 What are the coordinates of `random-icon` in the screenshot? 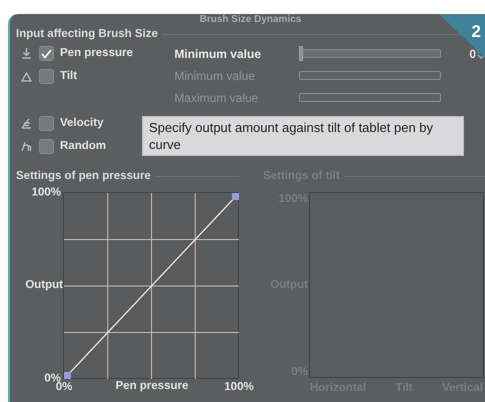 It's located at (26, 146).